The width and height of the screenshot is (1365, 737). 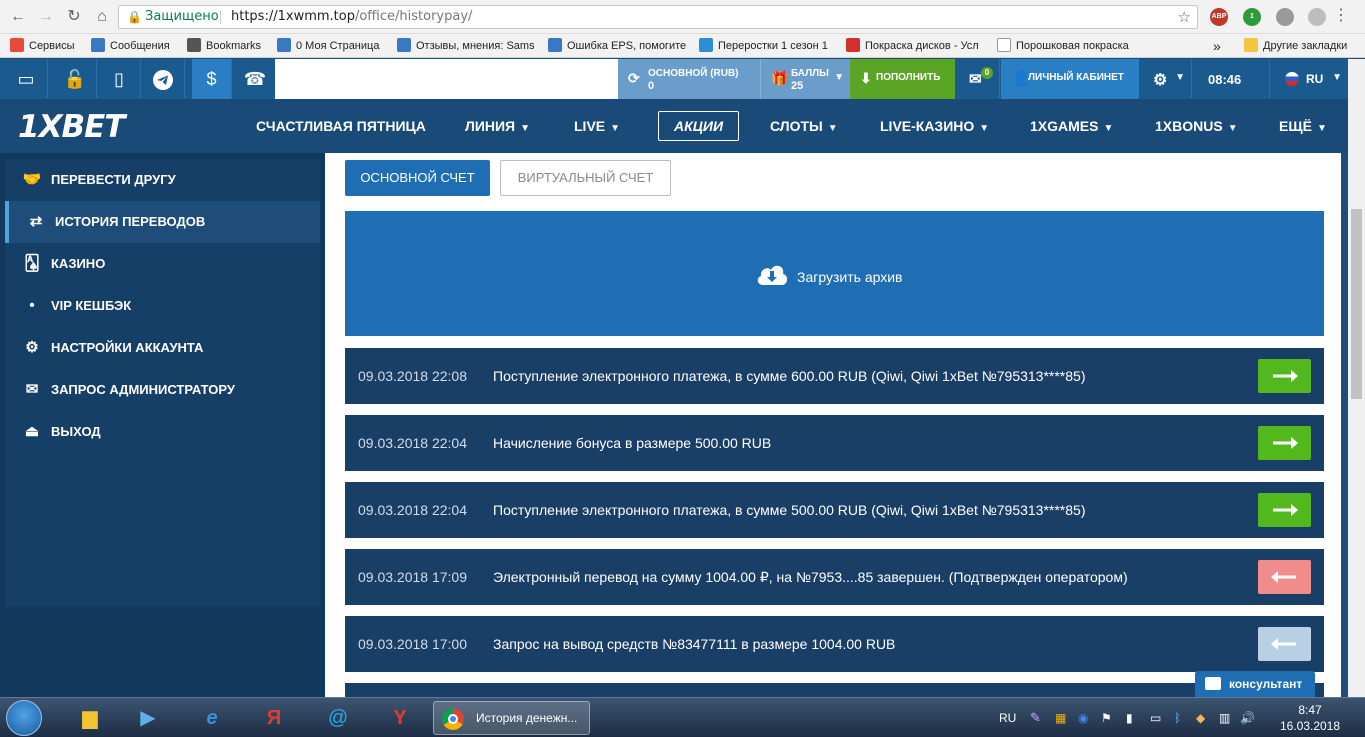 What do you see at coordinates (1071, 126) in the screenshot?
I see `nav-item: 1XGAMES ▼` at bounding box center [1071, 126].